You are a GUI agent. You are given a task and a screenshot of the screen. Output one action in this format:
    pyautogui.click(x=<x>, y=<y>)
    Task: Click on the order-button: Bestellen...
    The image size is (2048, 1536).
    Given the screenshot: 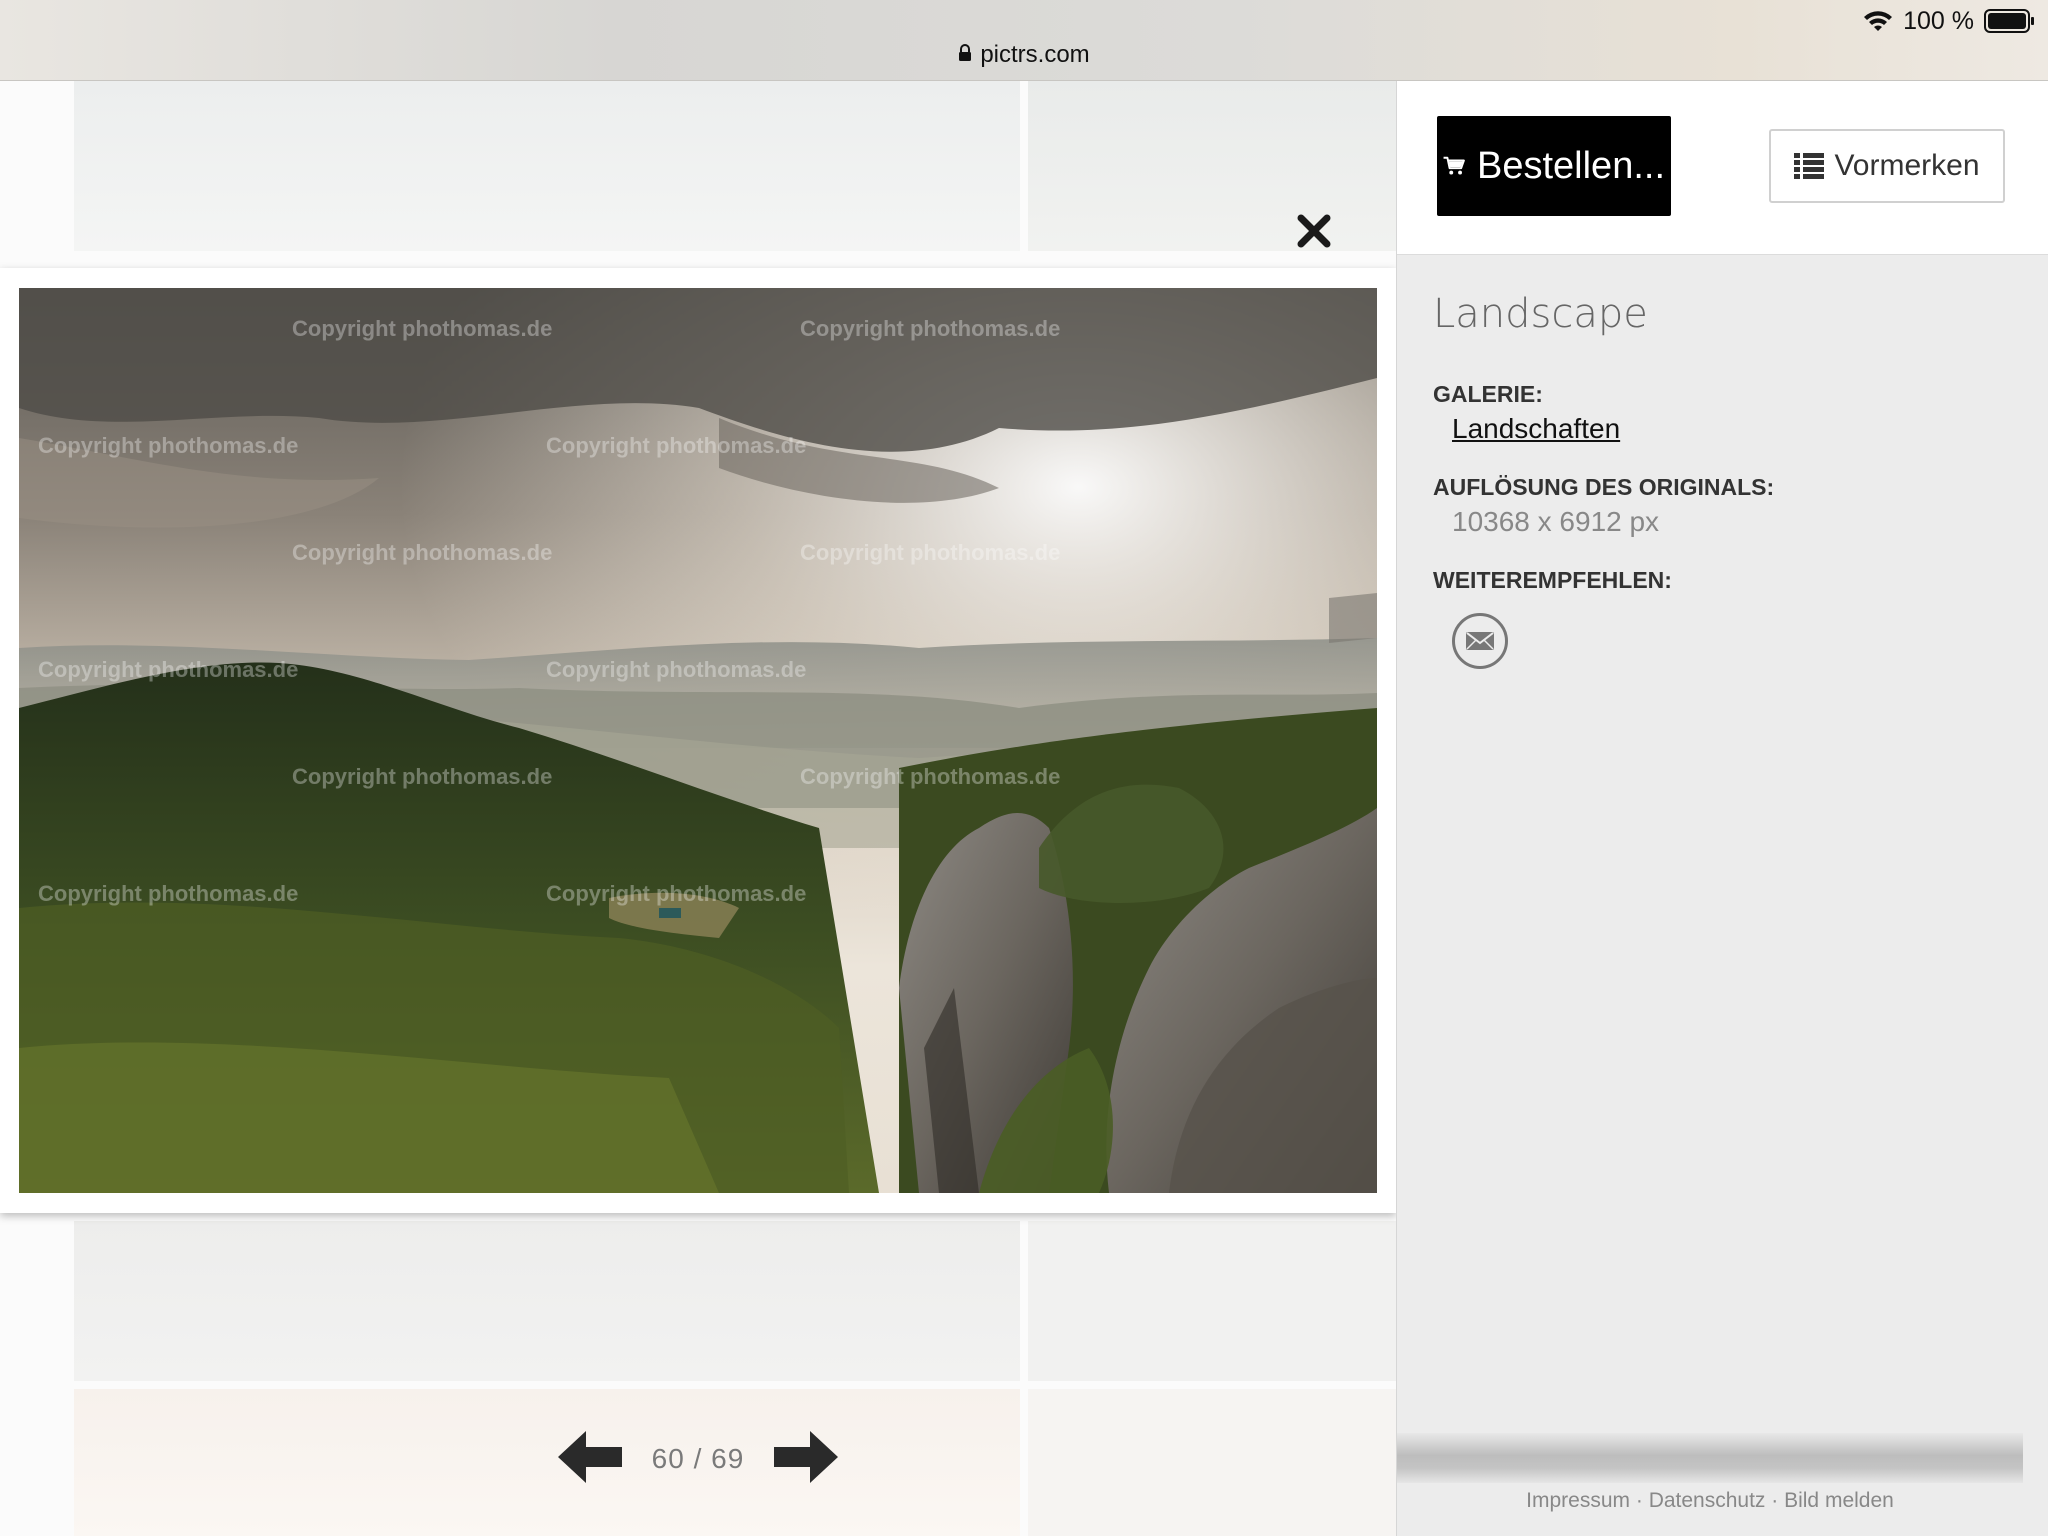 What is the action you would take?
    pyautogui.click(x=1554, y=166)
    